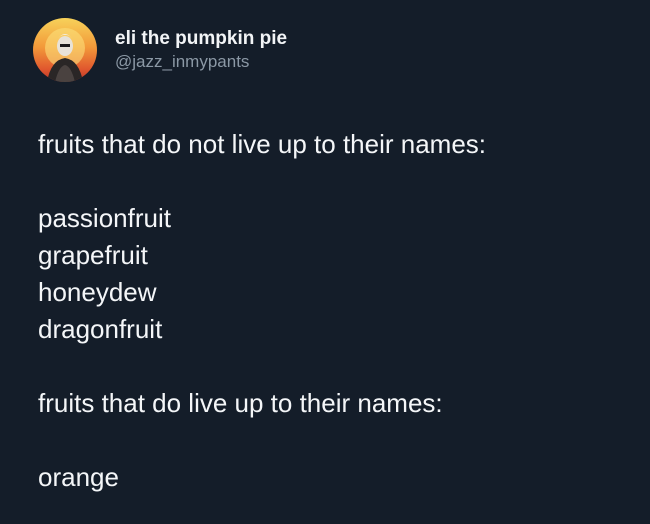 Image resolution: width=650 pixels, height=524 pixels. What do you see at coordinates (201, 62) in the screenshot?
I see `user-handle: @jazz_inmypants` at bounding box center [201, 62].